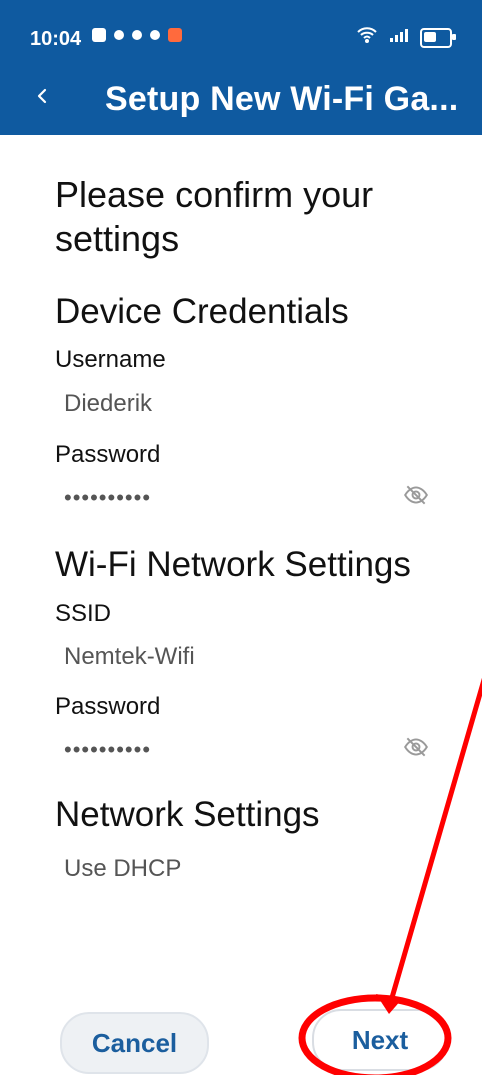 The image size is (482, 1075). I want to click on notification-icon, so click(99, 35).